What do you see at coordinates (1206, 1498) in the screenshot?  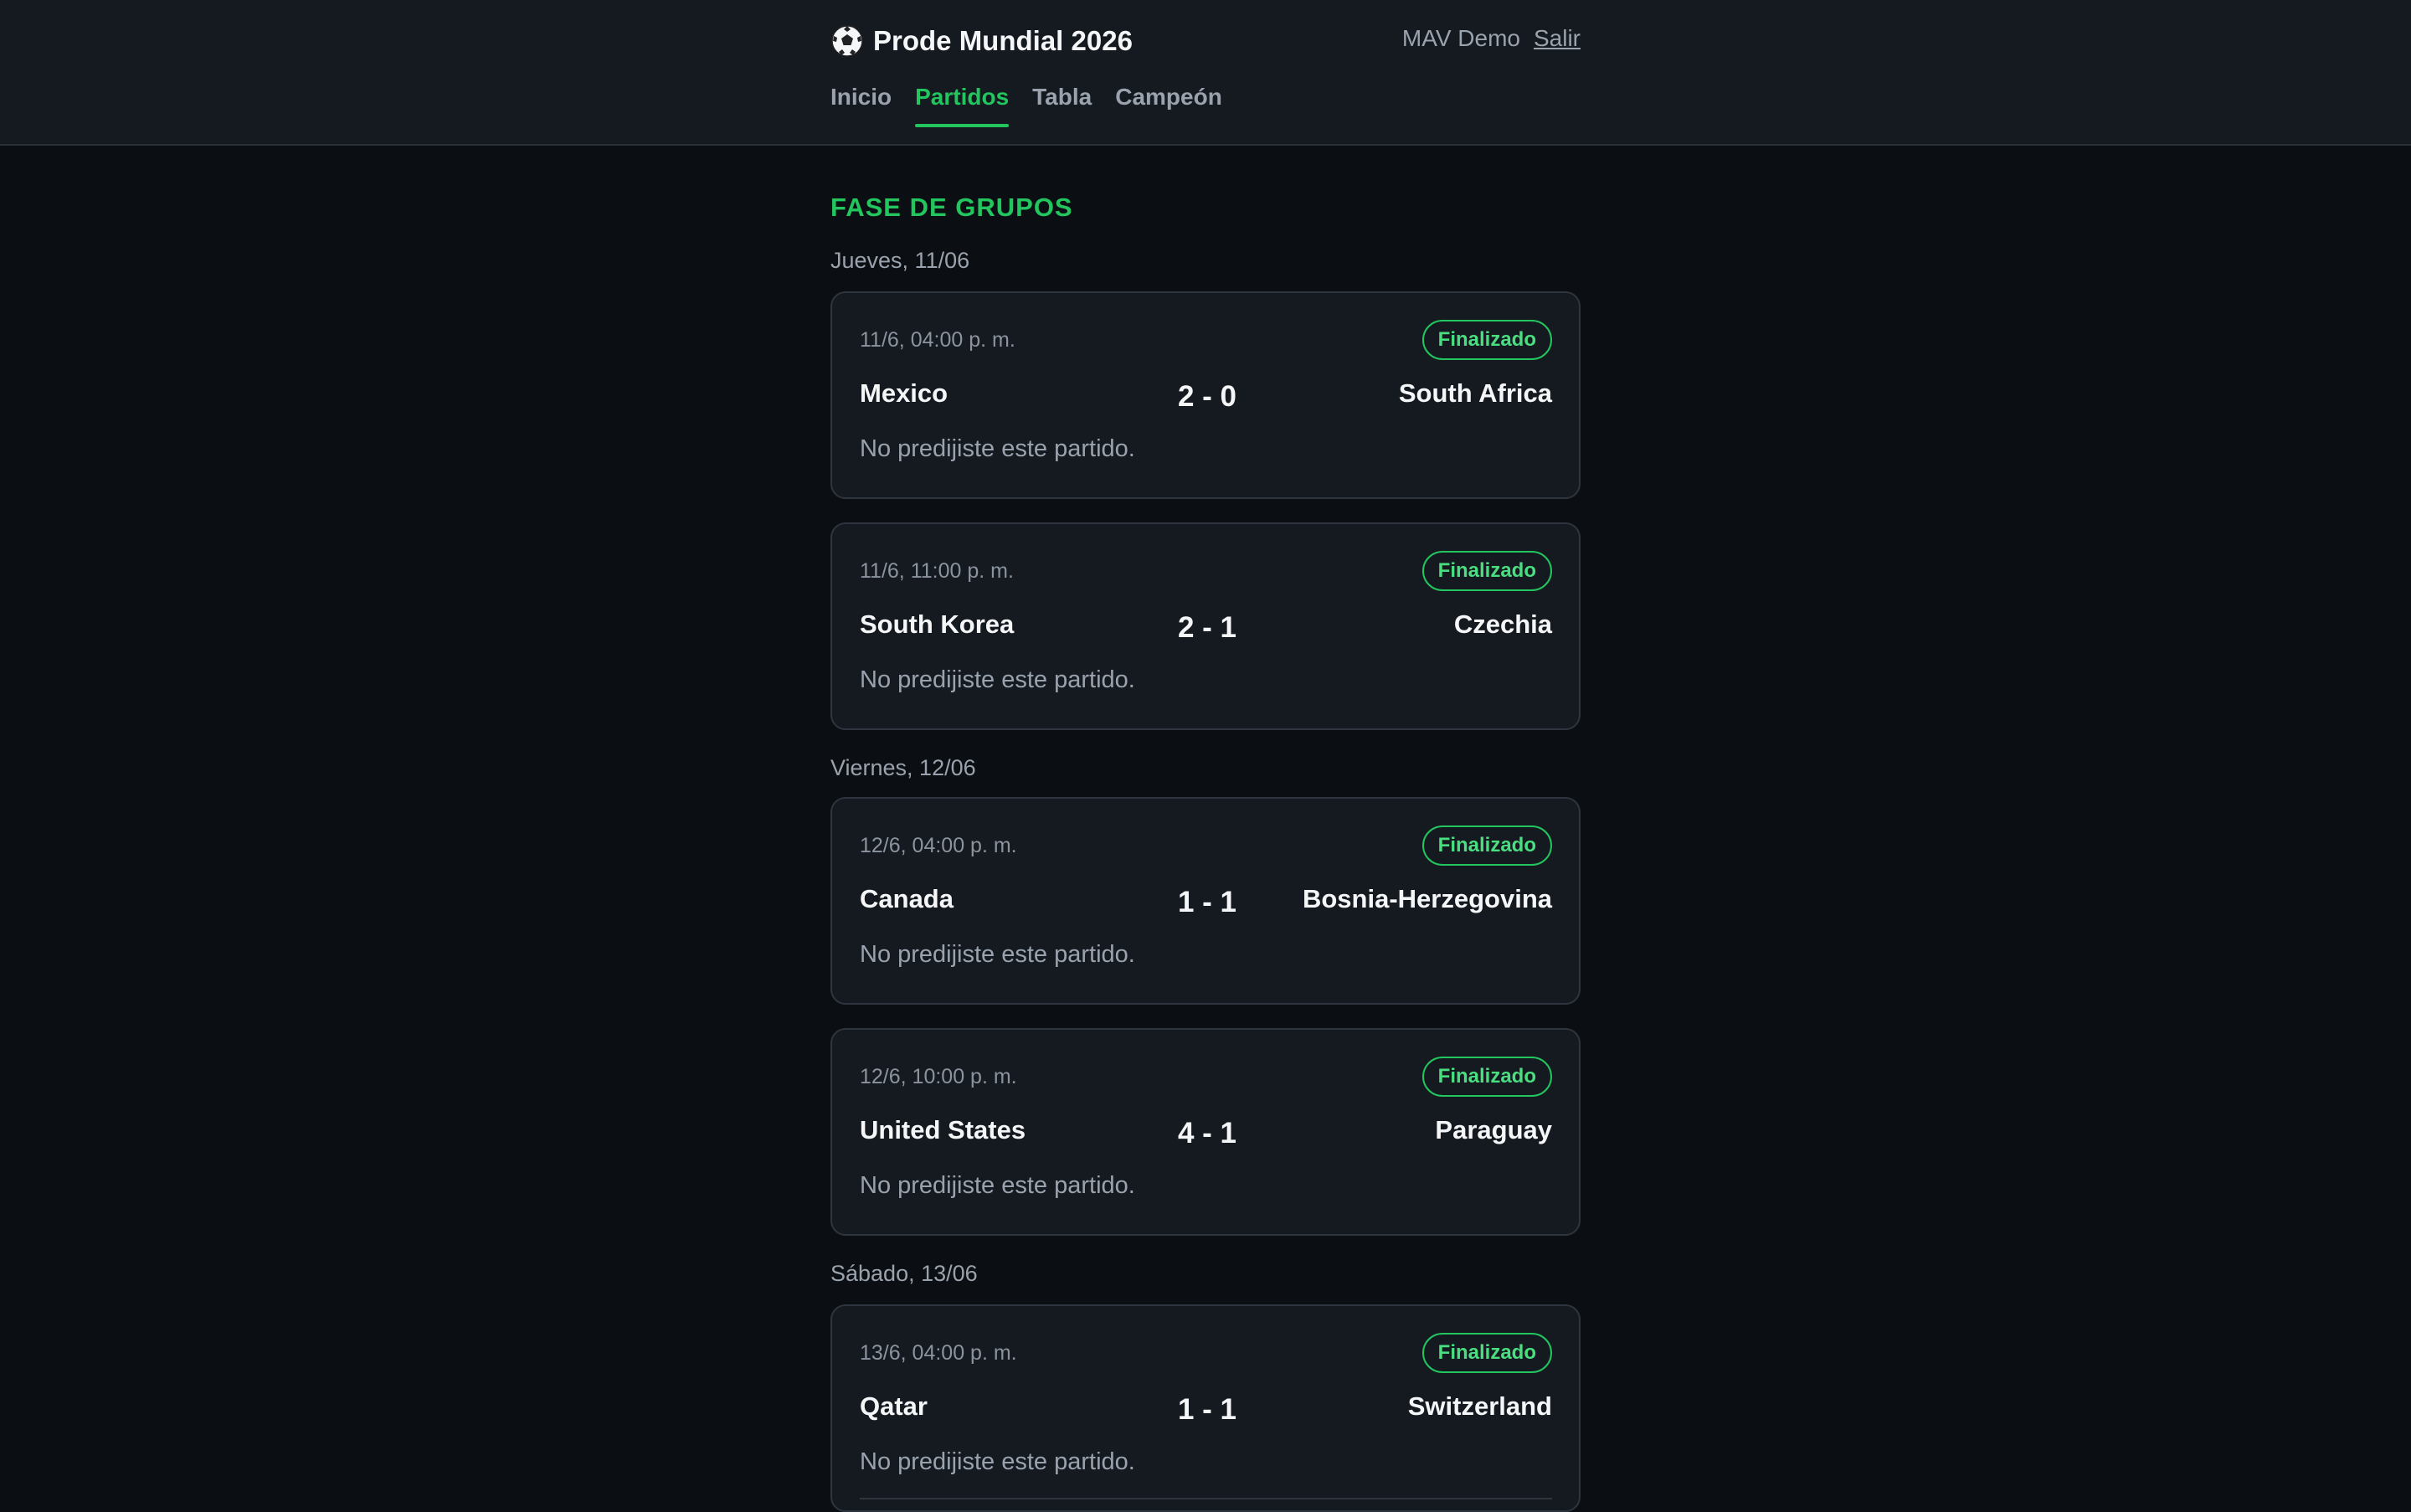 I see `card-divider` at bounding box center [1206, 1498].